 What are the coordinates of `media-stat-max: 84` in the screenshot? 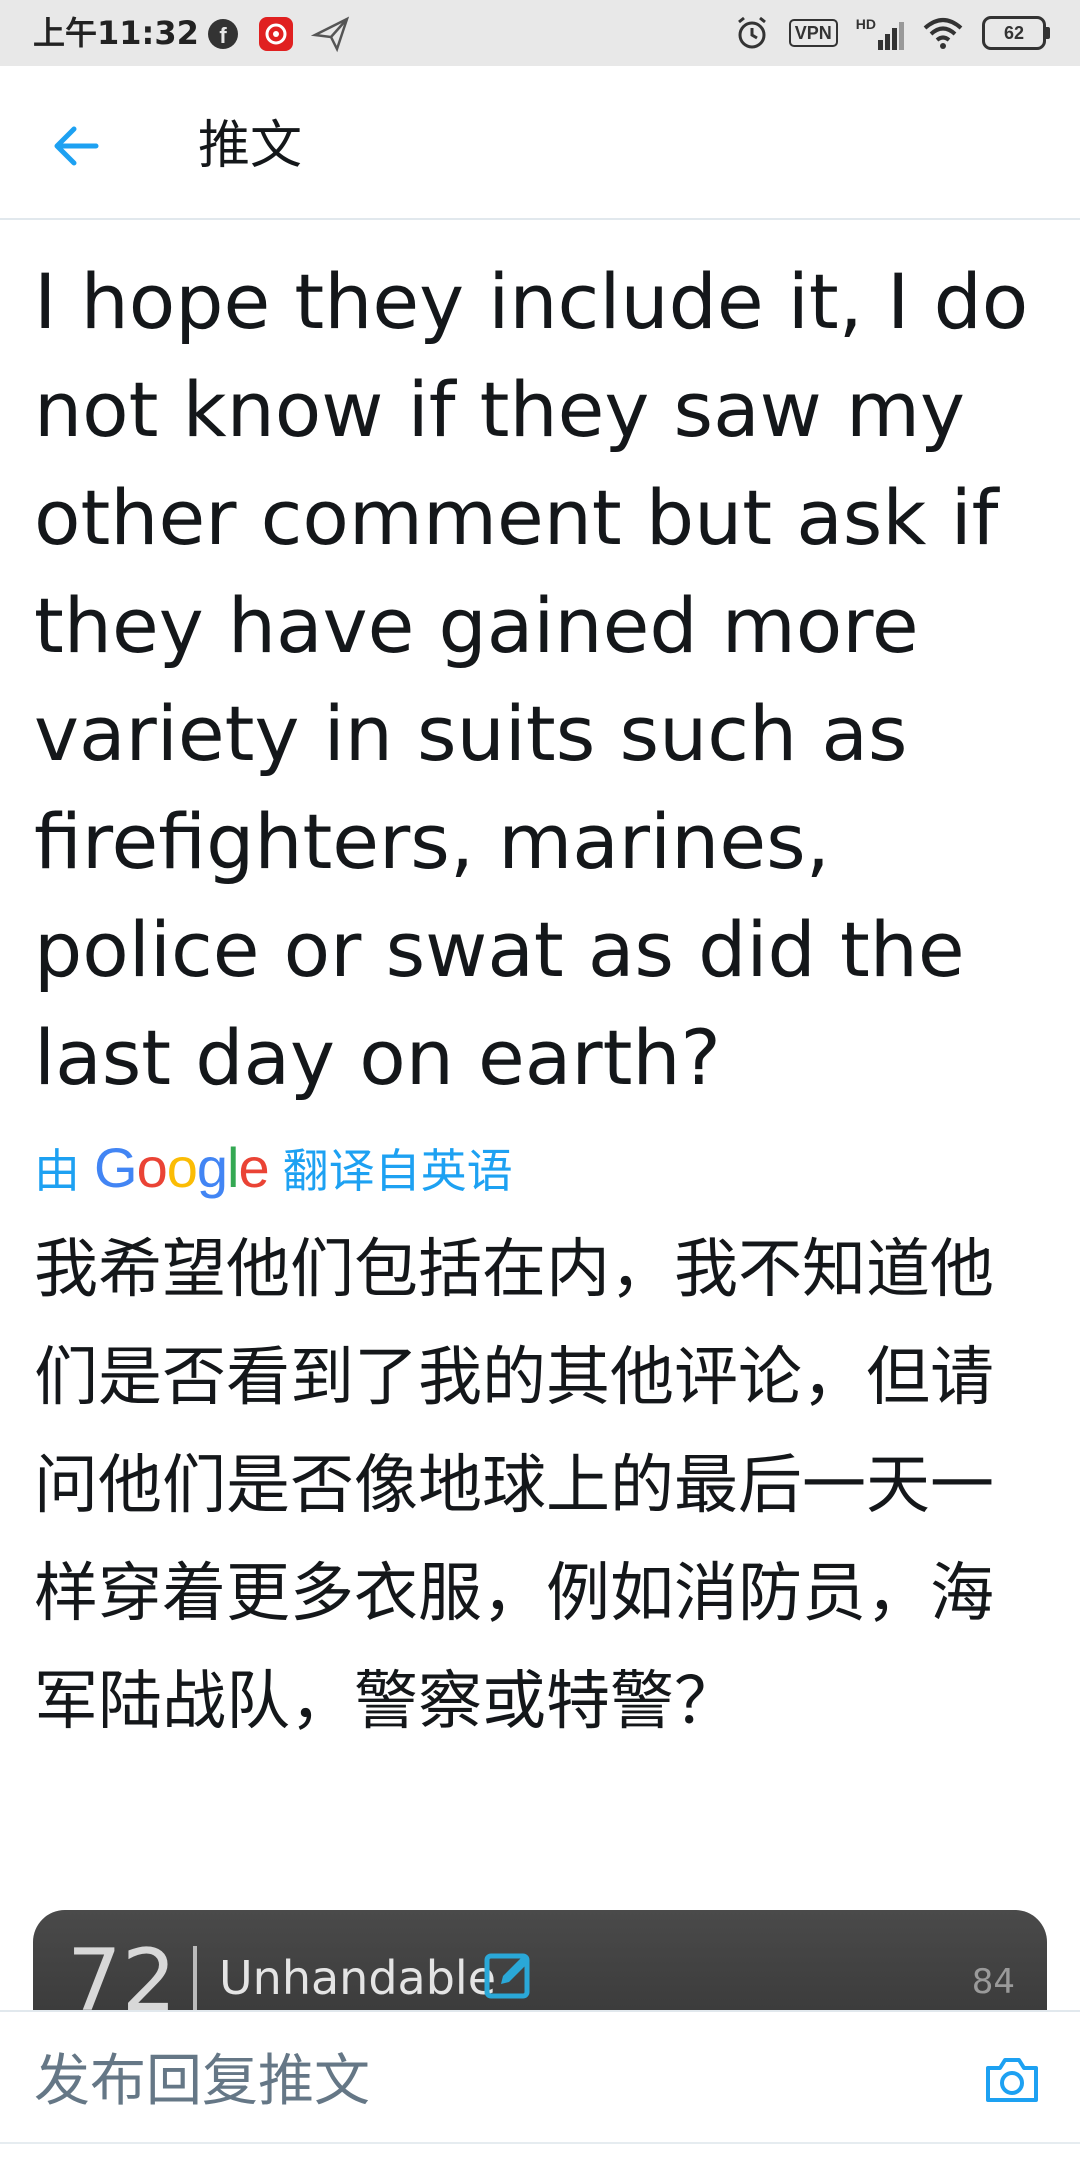 It's located at (993, 1982).